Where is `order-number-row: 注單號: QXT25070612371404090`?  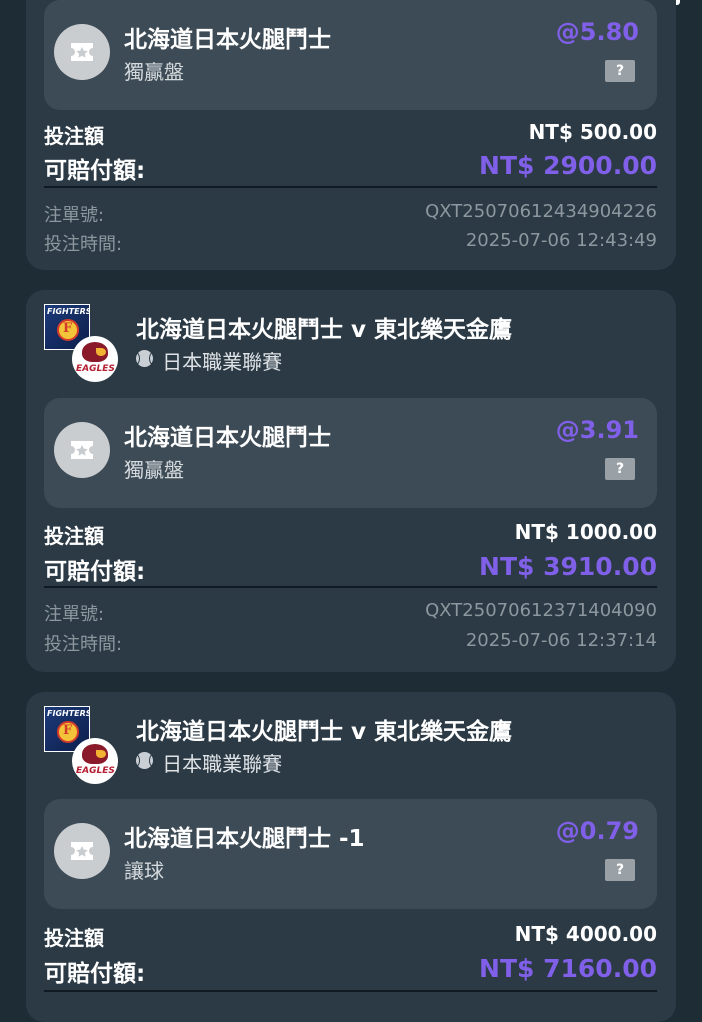
order-number-row: 注單號: QXT25070612371404090 is located at coordinates (350, 613).